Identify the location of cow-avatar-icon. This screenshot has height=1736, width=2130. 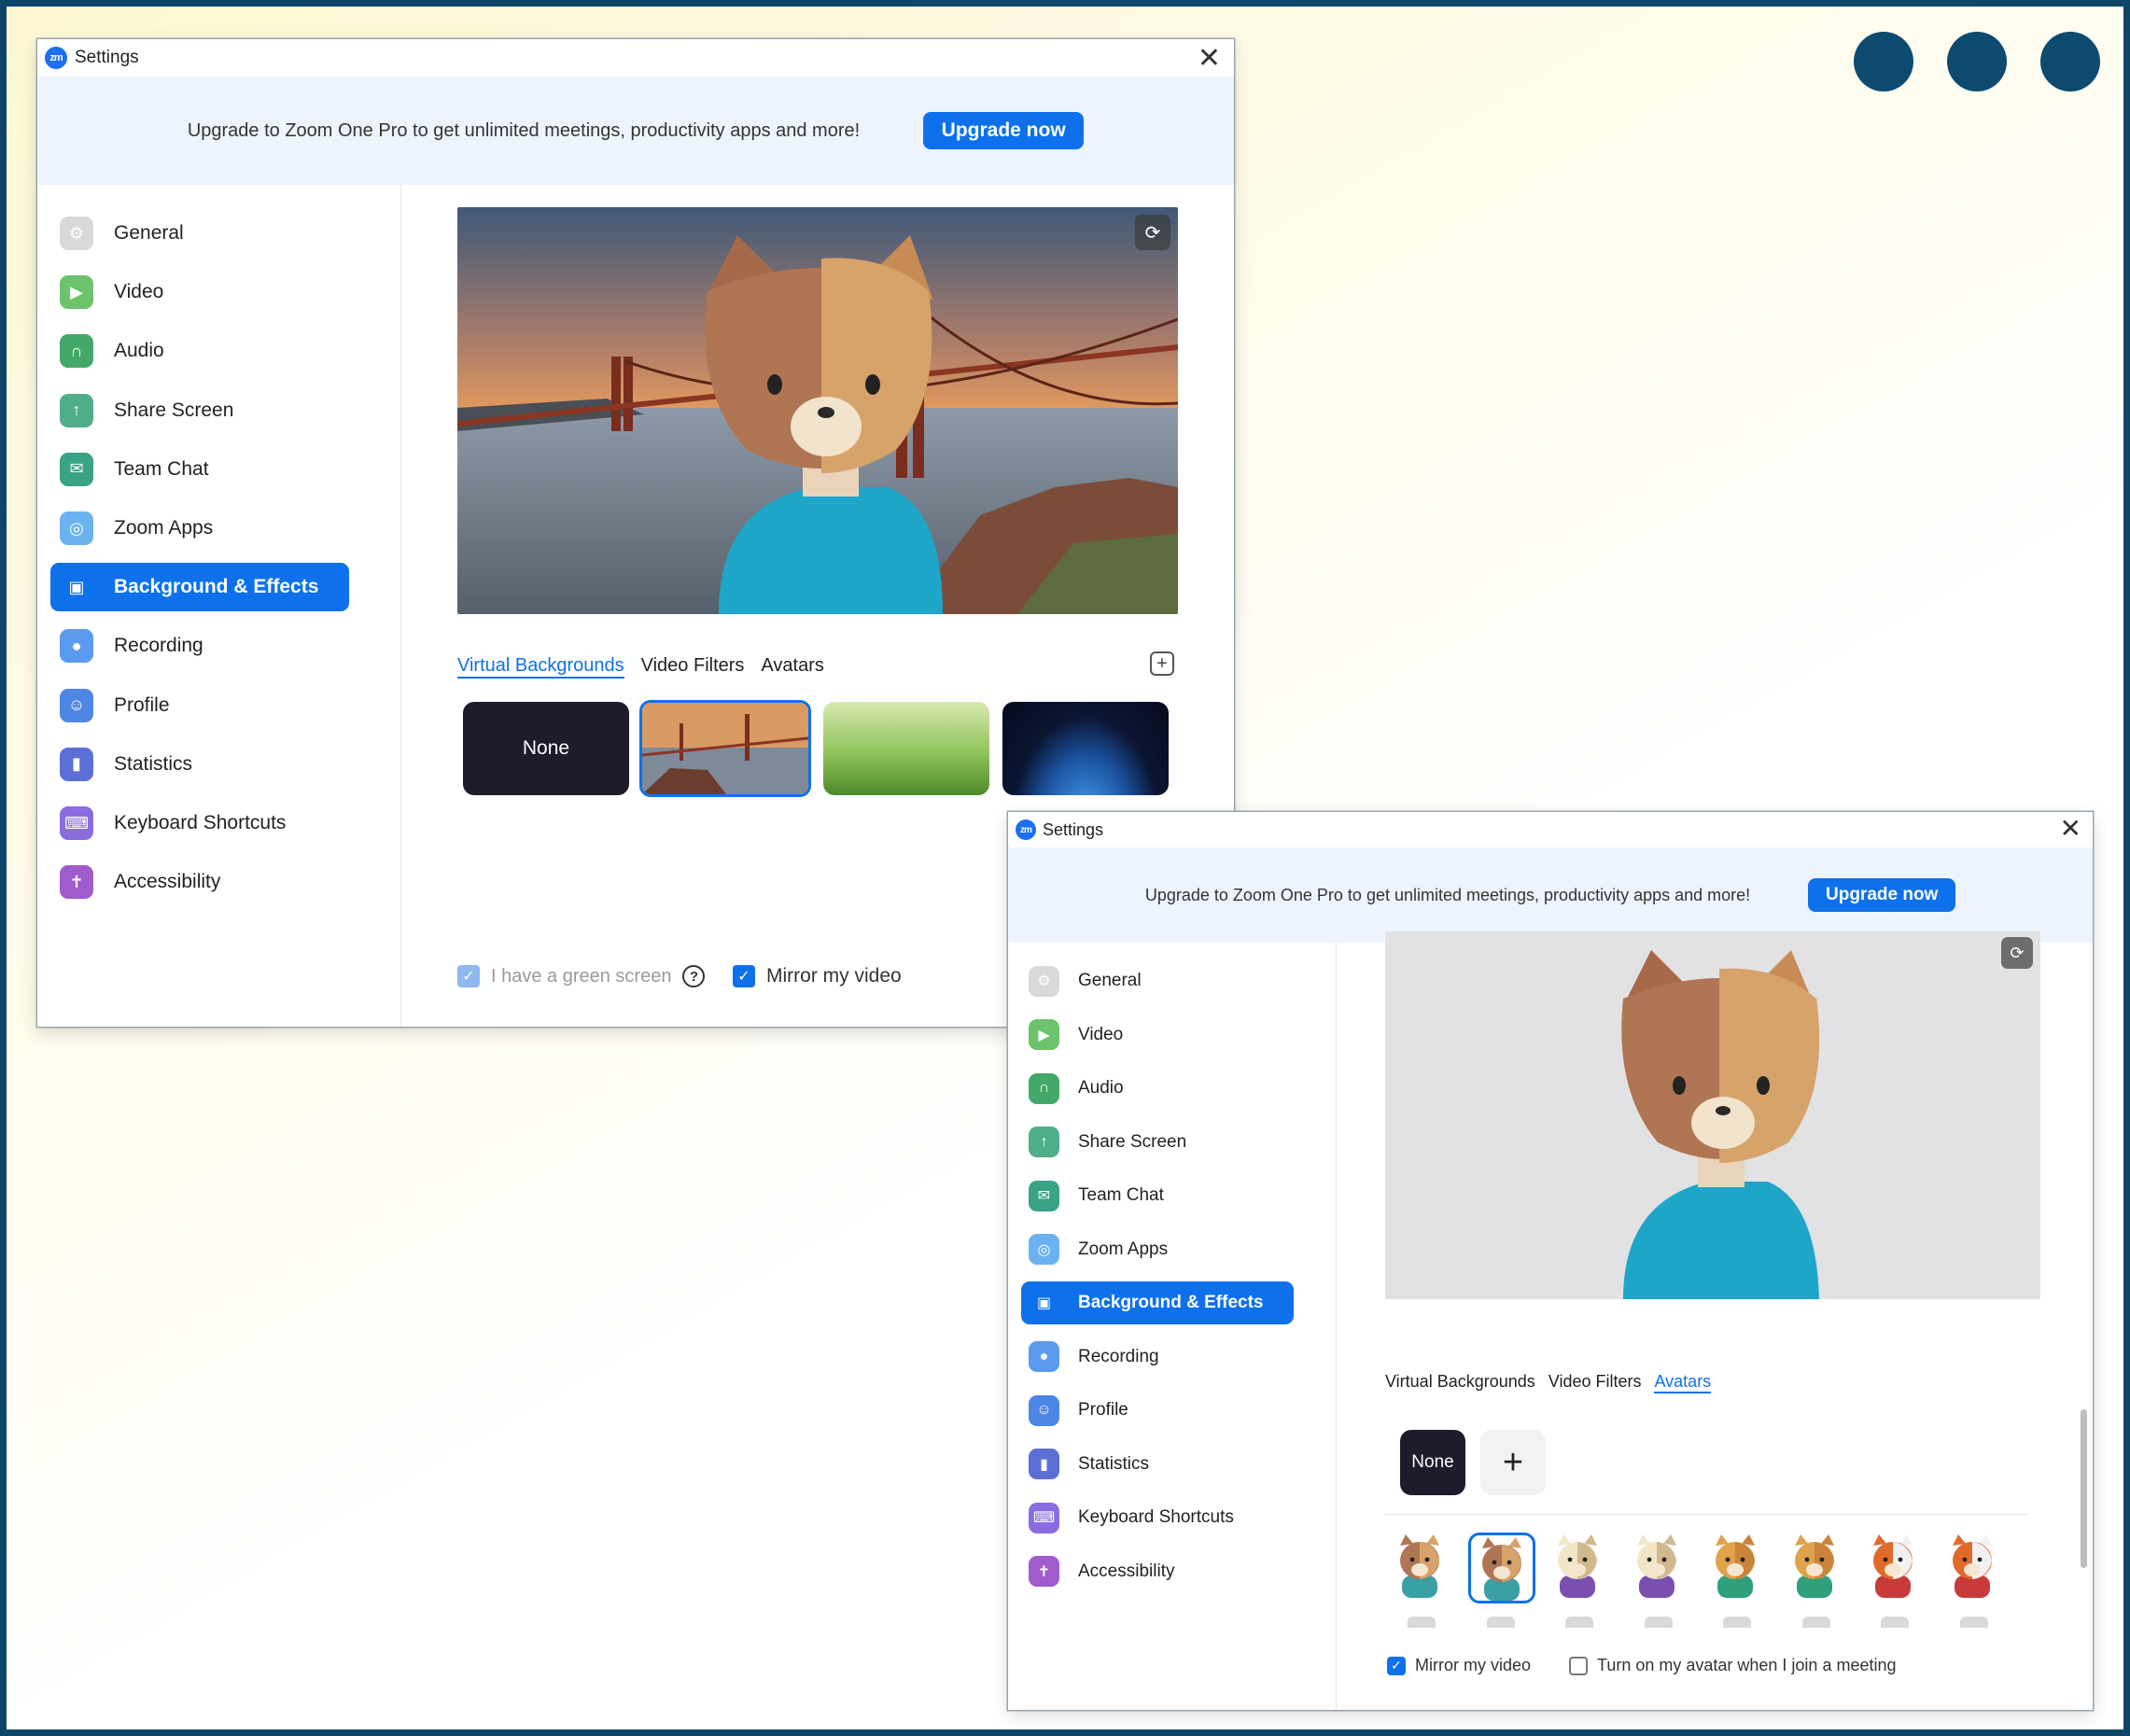
(1580, 1568).